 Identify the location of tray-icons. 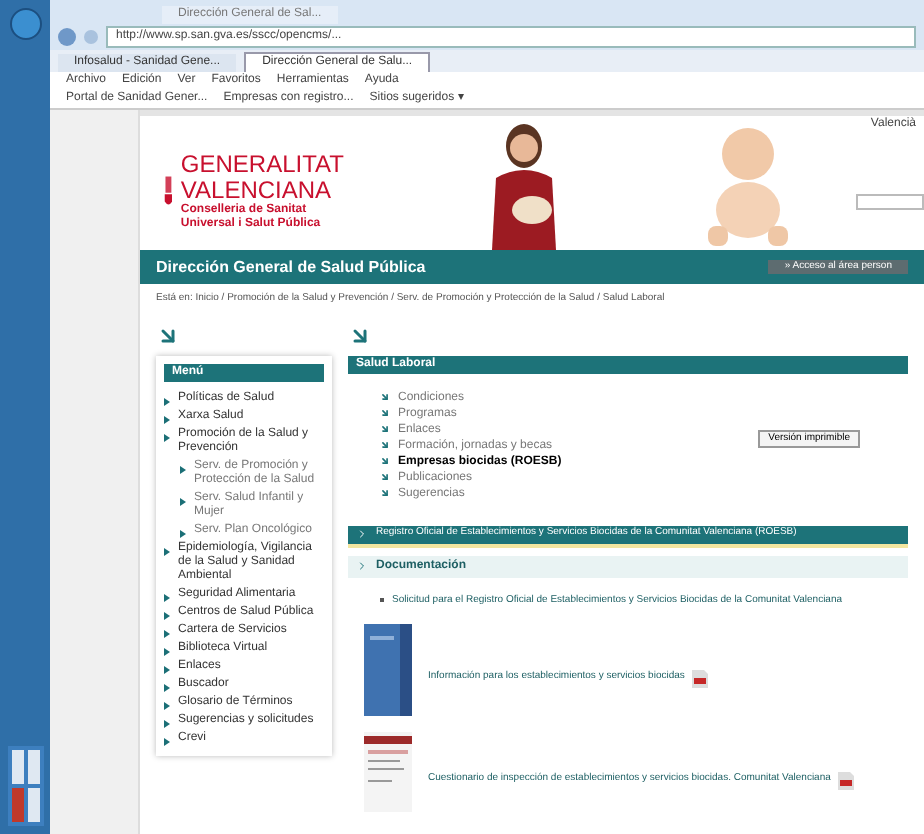
(25, 786).